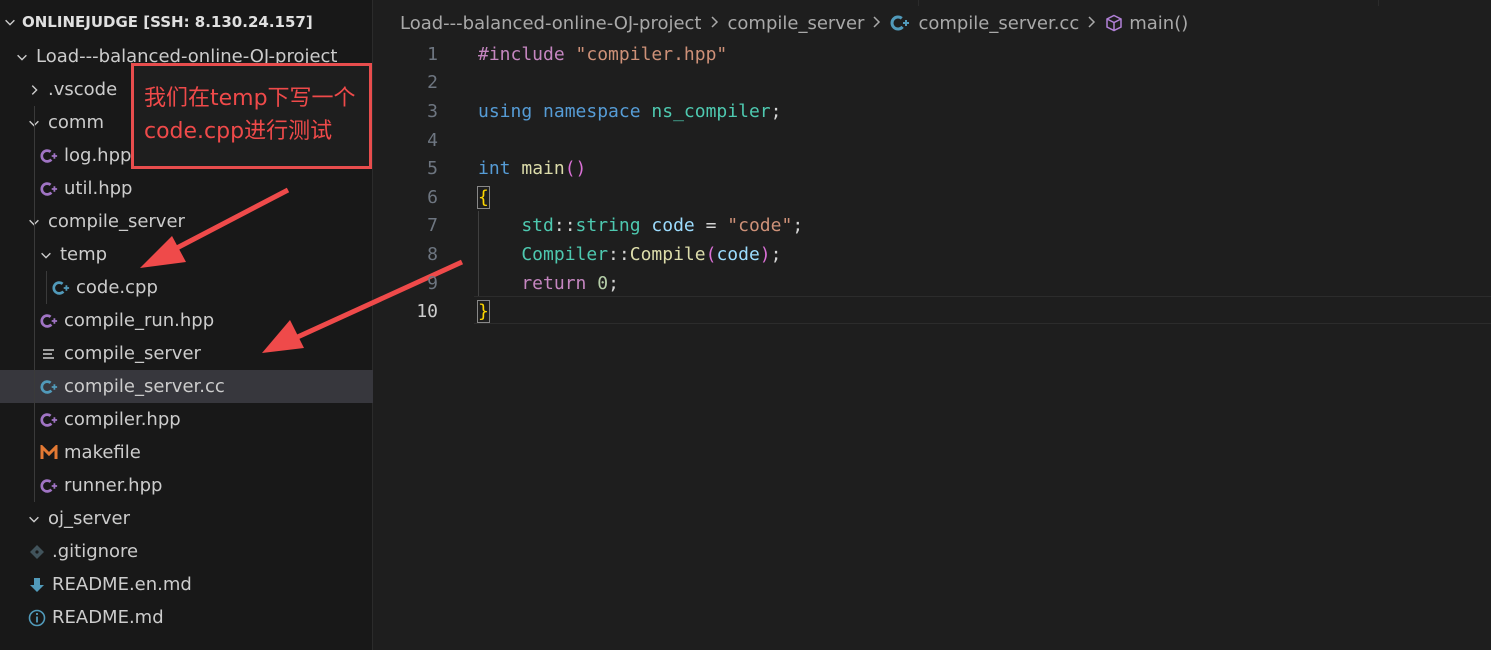  What do you see at coordinates (427, 312) in the screenshot?
I see `line-number: 10` at bounding box center [427, 312].